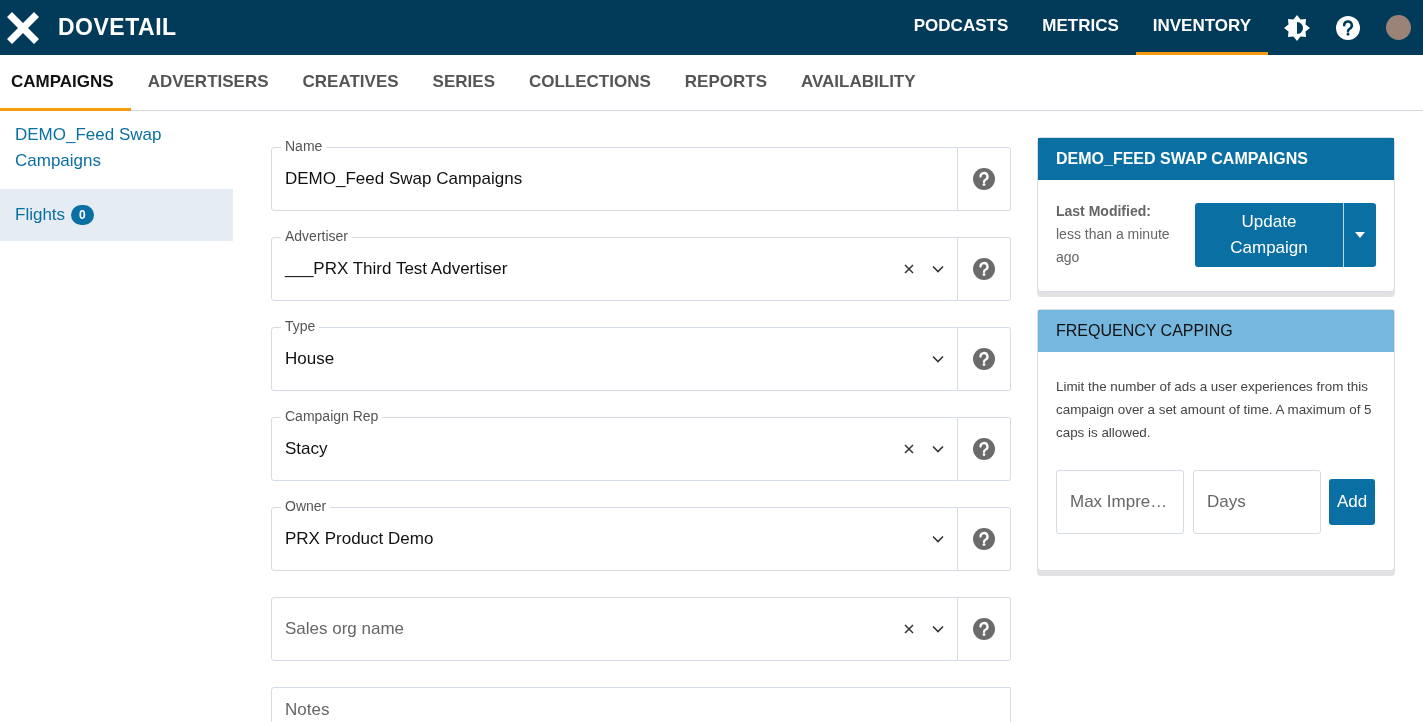 Image resolution: width=1423 pixels, height=722 pixels. I want to click on avatar, so click(1398, 27).